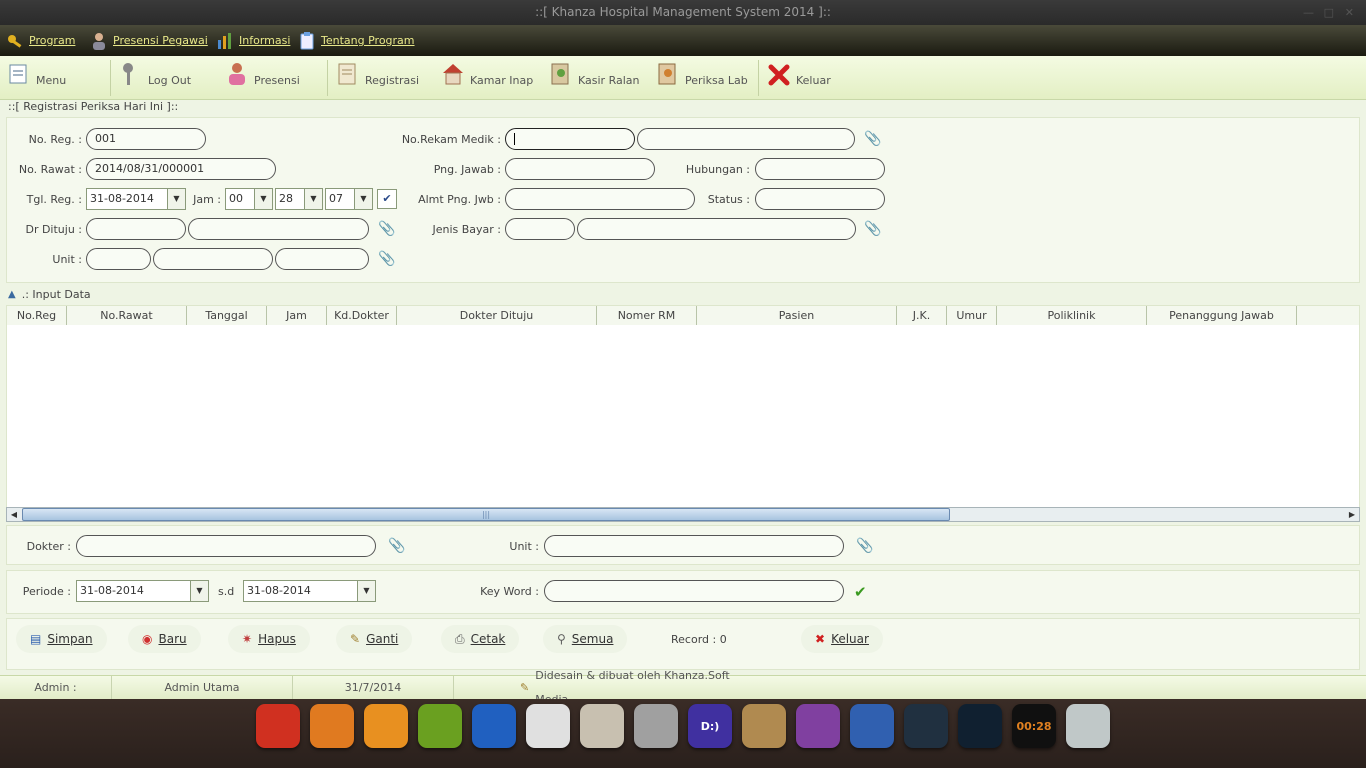  Describe the element at coordinates (356, 40) in the screenshot. I see `menu-tentang-program: Tentang Program` at that location.